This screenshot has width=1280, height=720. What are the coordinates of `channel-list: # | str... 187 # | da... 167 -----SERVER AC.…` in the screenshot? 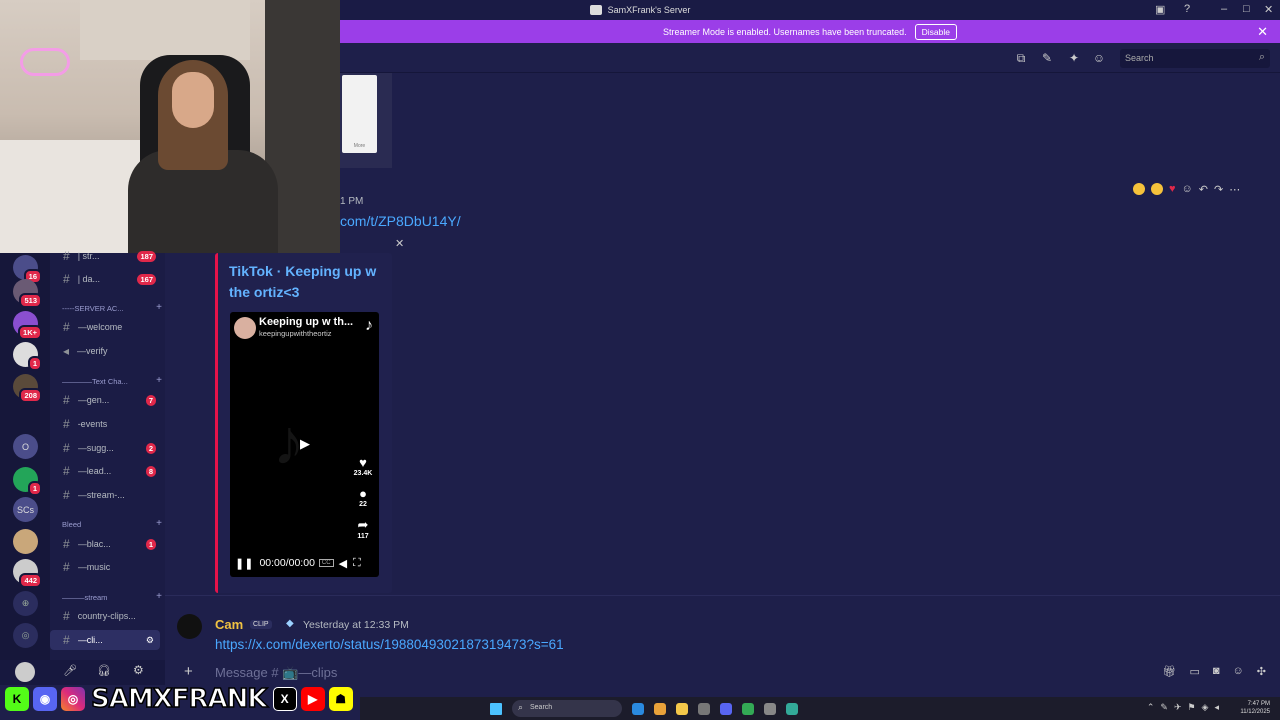 It's located at (107, 454).